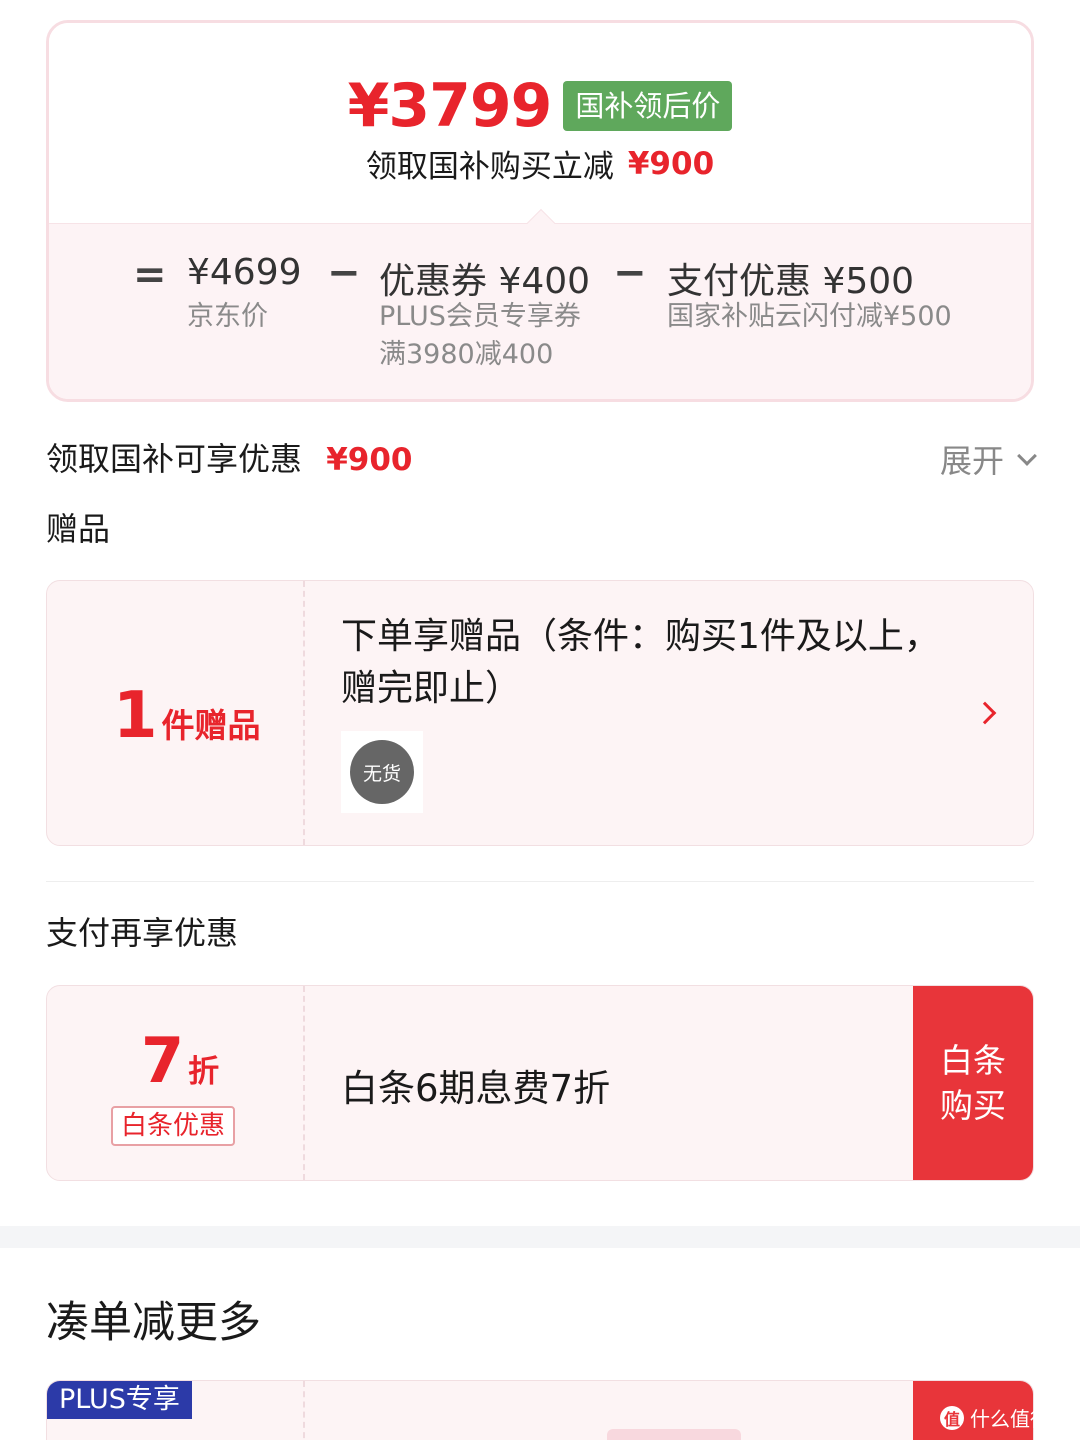 This screenshot has height=1440, width=1080. I want to click on baitiao-buy-button: 白条购买, so click(973, 1083).